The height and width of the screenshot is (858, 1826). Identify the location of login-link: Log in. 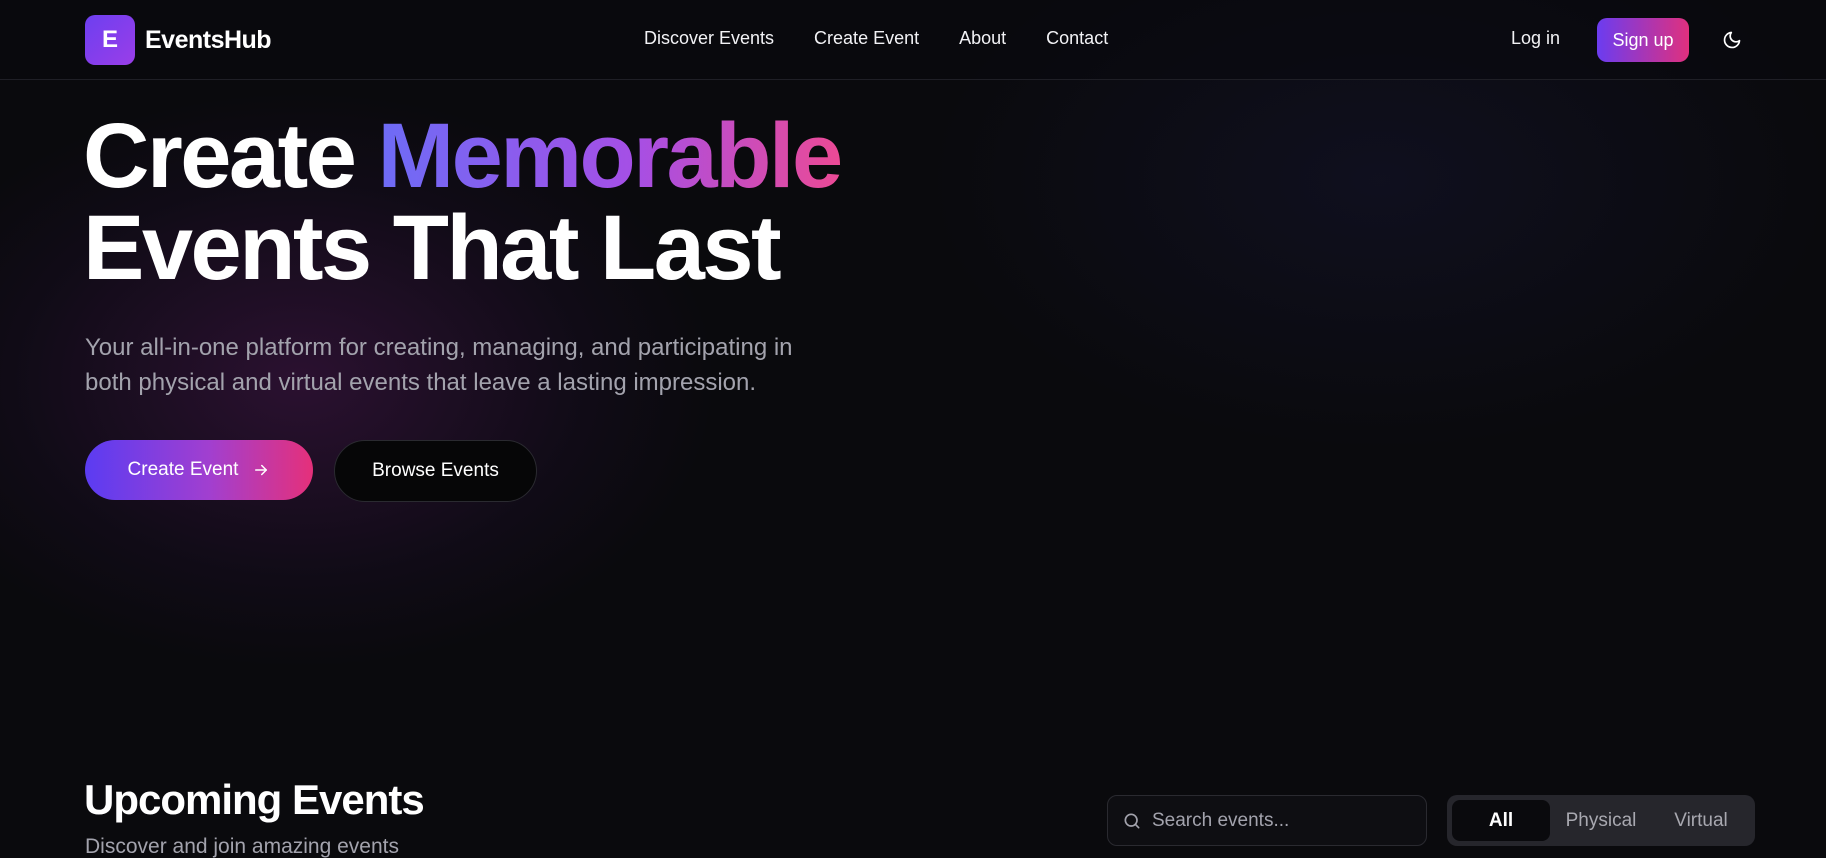
(1535, 38).